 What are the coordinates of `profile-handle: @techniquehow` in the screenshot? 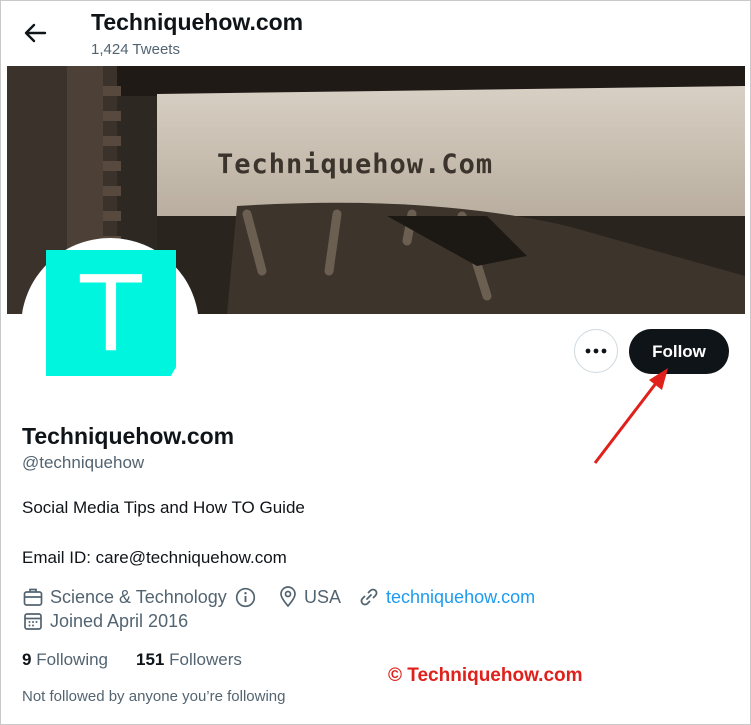 It's located at (83, 462).